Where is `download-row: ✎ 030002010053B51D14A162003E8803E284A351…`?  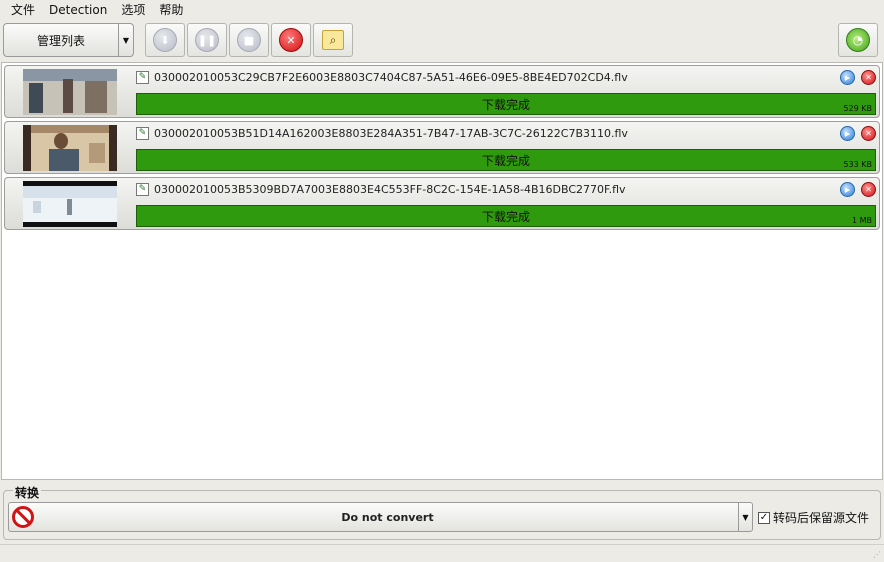
download-row: ✎ 030002010053B51D14A162003E8803E284A351… is located at coordinates (442, 147).